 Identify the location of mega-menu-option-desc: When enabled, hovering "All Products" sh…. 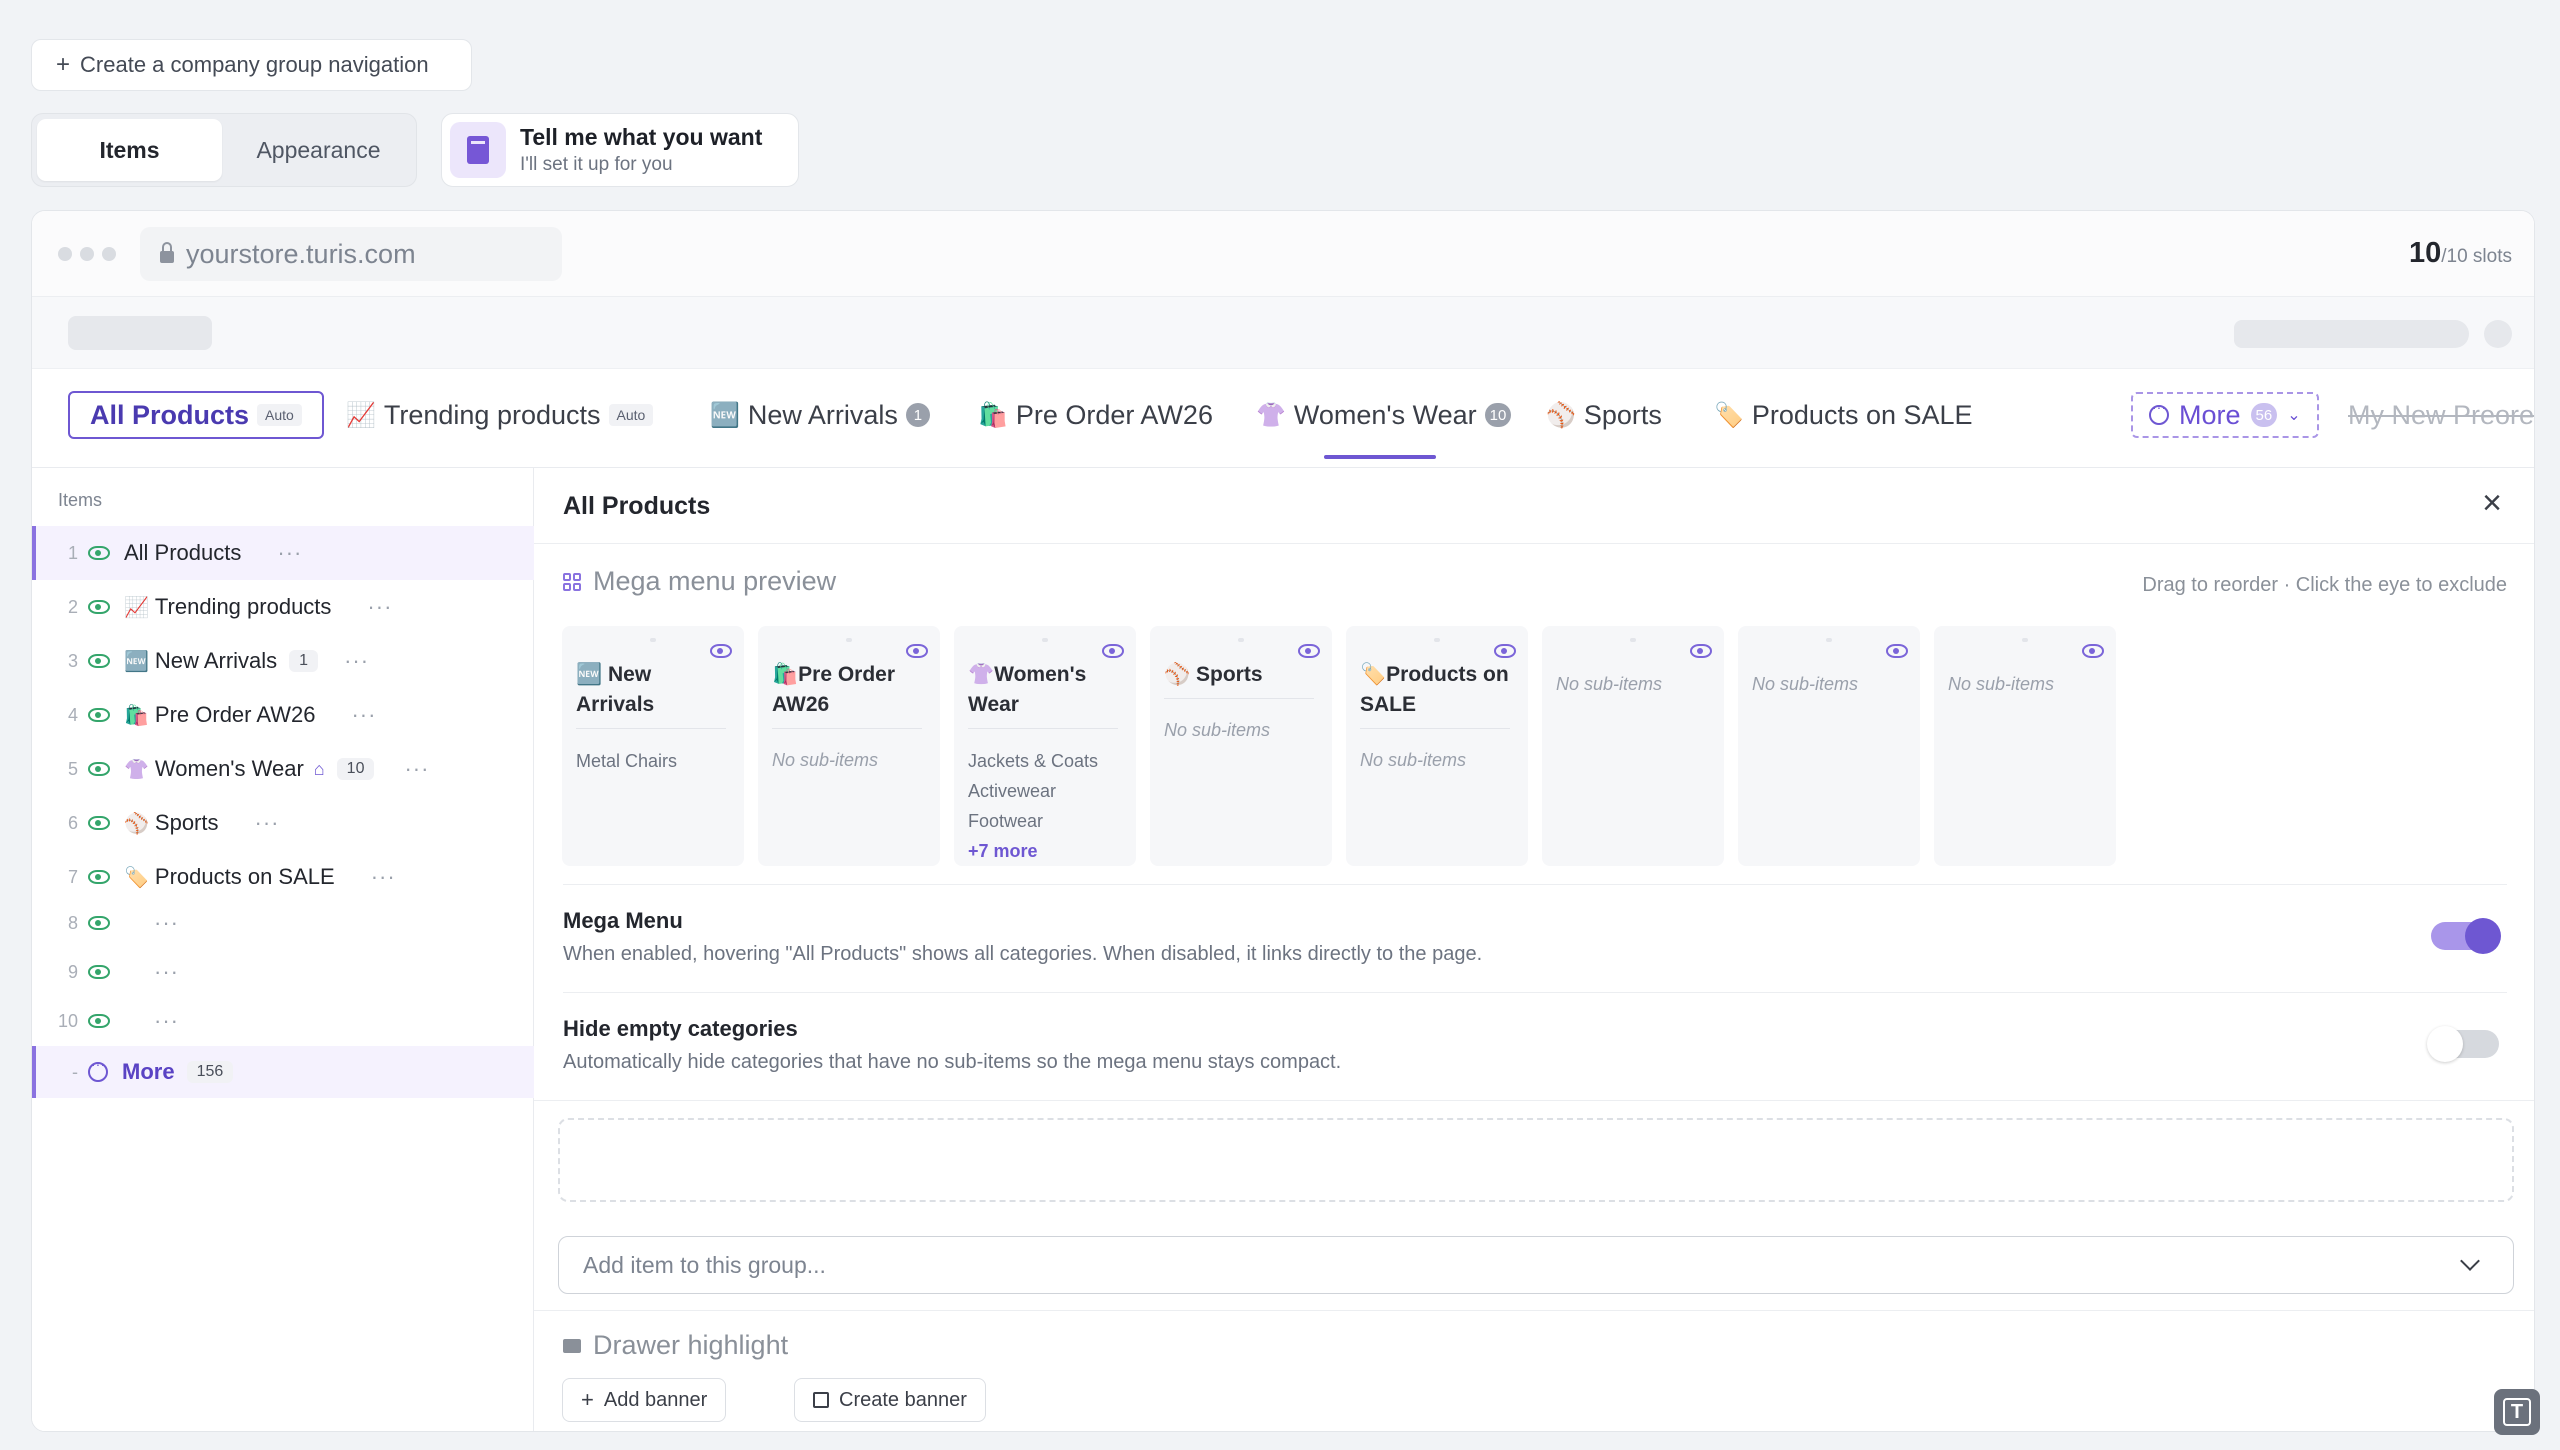
(1023, 954).